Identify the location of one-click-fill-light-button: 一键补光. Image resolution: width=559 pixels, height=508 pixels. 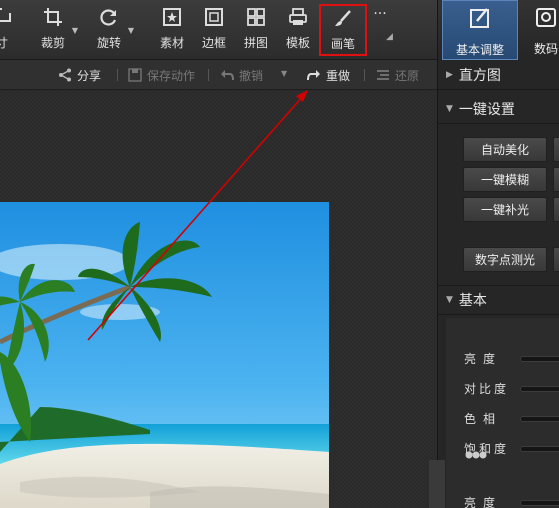
(505, 209).